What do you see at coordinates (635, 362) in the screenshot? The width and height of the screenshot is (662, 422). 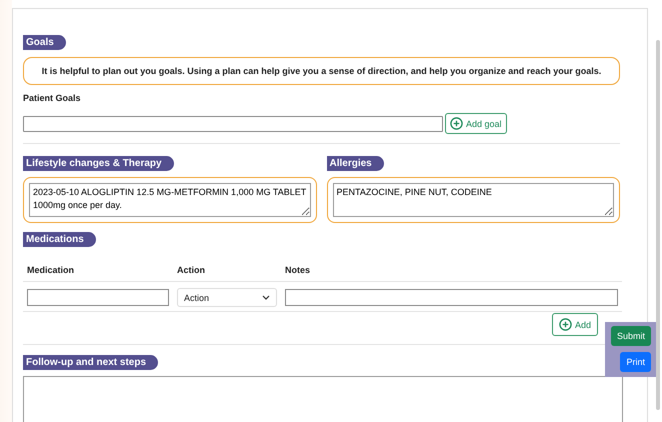 I see `print-button: Print` at bounding box center [635, 362].